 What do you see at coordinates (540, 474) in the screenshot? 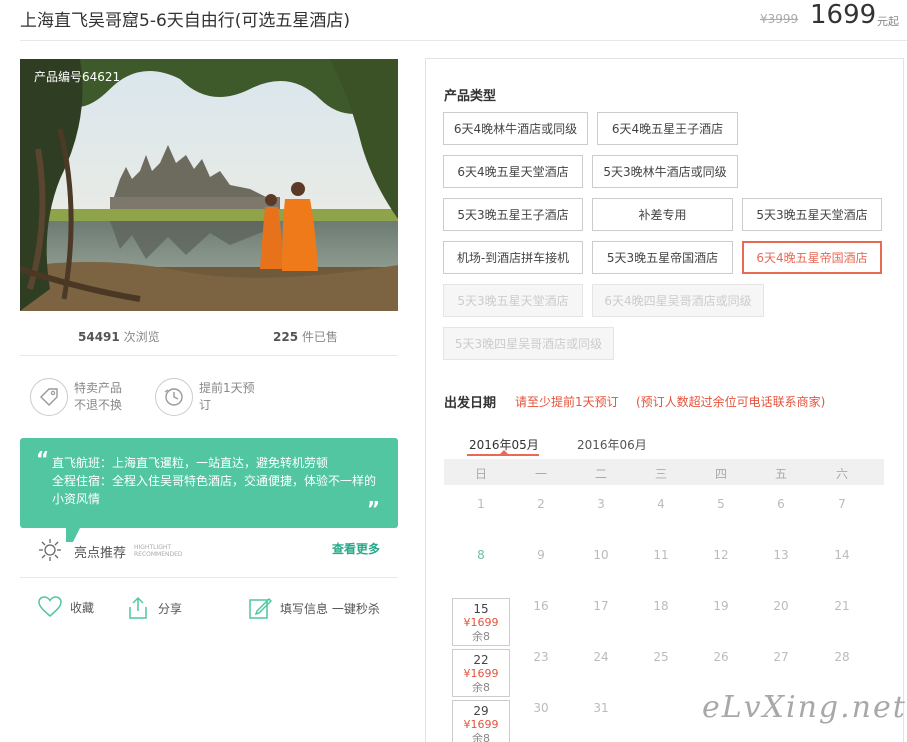
I see `weekday-label: 一` at bounding box center [540, 474].